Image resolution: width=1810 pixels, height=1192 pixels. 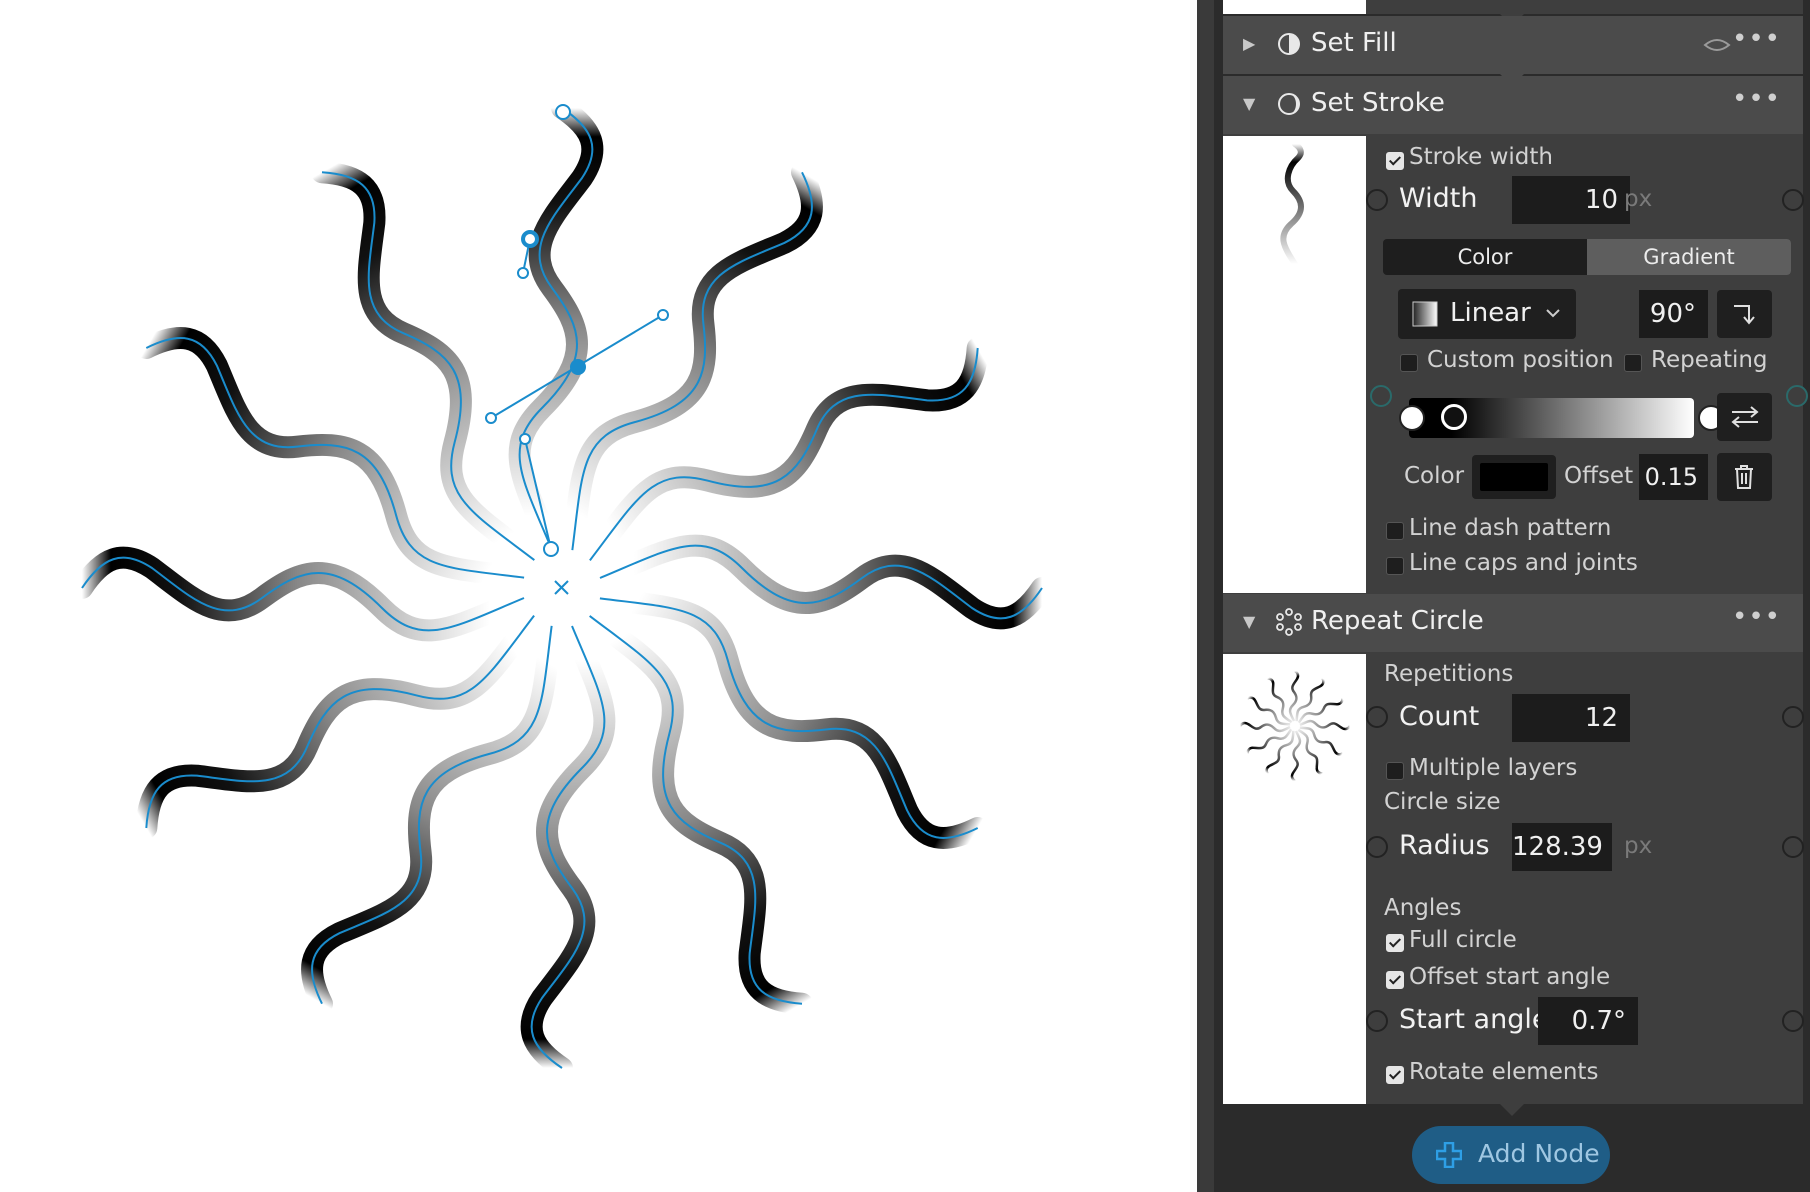 What do you see at coordinates (1510, 528) in the screenshot?
I see `line-dash-label: Line dash pattern` at bounding box center [1510, 528].